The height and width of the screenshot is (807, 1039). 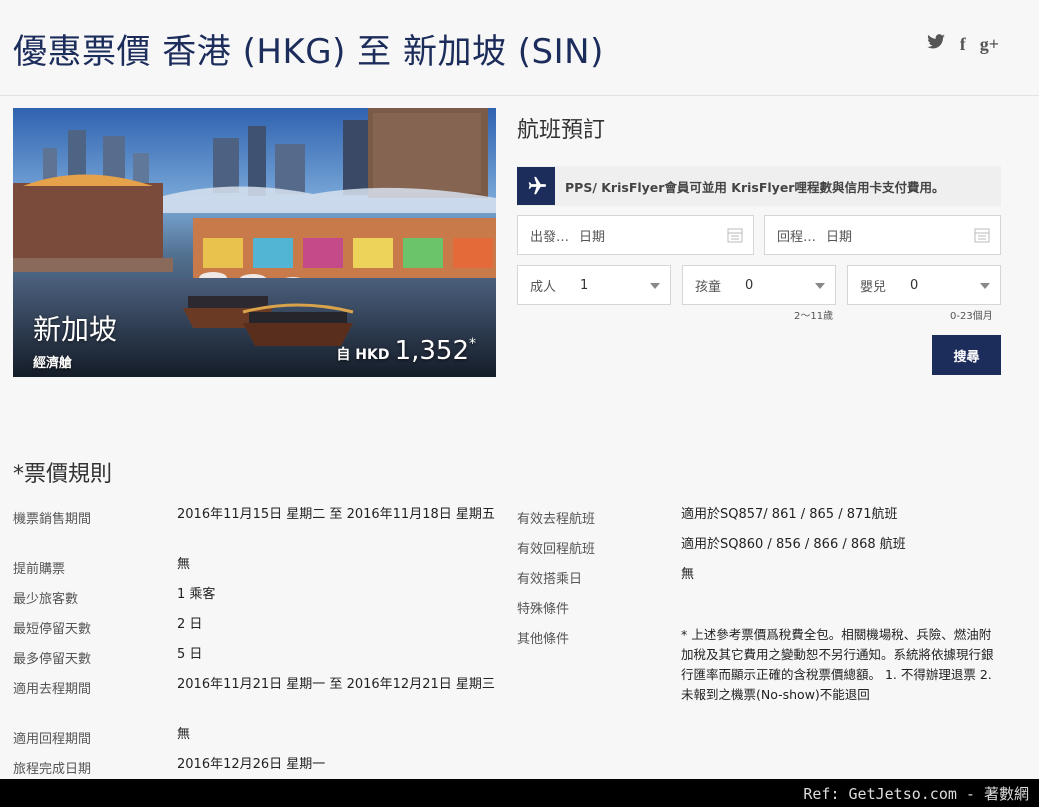 I want to click on children-label: 孩童, so click(x=708, y=287).